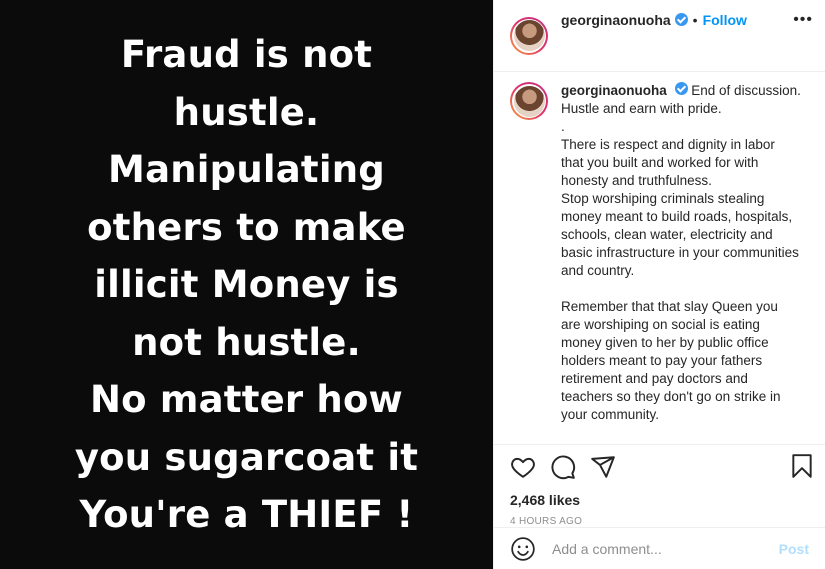 The image size is (825, 569). Describe the element at coordinates (246, 342) in the screenshot. I see `image-text-line: not hustle.` at that location.